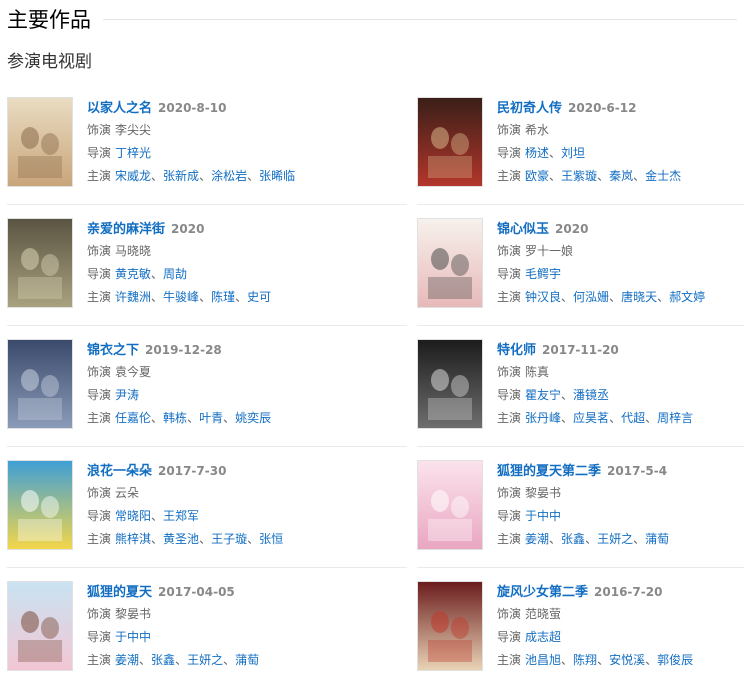  I want to click on cast-member-link: 池昌旭, so click(543, 660).